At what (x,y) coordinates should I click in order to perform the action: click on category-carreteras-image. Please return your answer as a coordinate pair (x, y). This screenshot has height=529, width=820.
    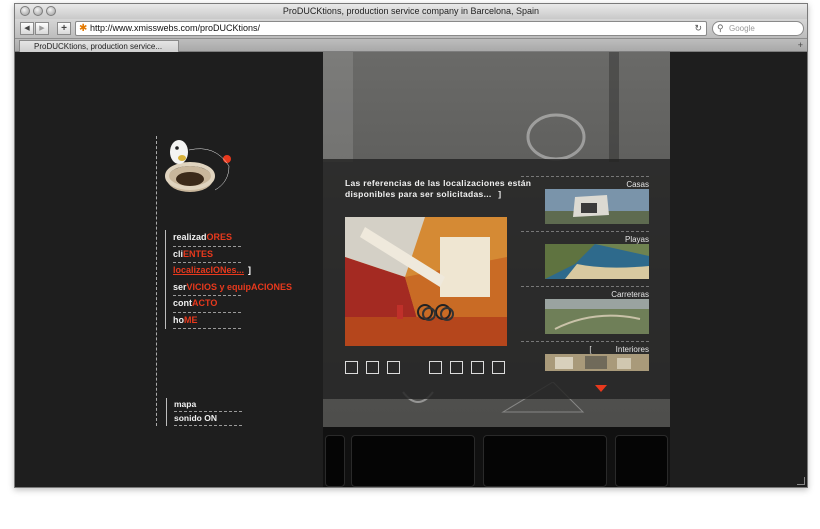
    Looking at the image, I should click on (597, 316).